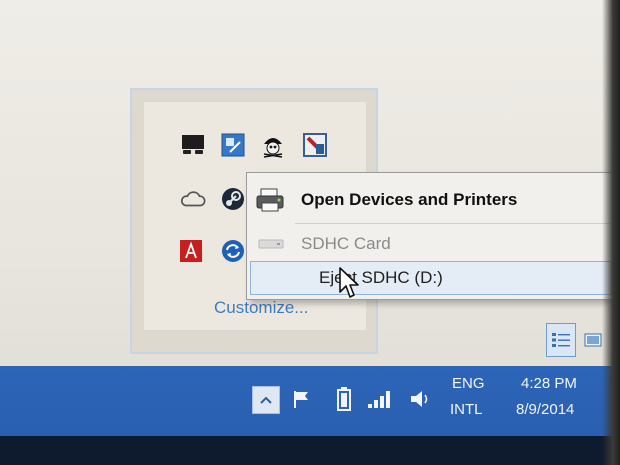  What do you see at coordinates (545, 410) in the screenshot?
I see `clock-date: 8/9/2014` at bounding box center [545, 410].